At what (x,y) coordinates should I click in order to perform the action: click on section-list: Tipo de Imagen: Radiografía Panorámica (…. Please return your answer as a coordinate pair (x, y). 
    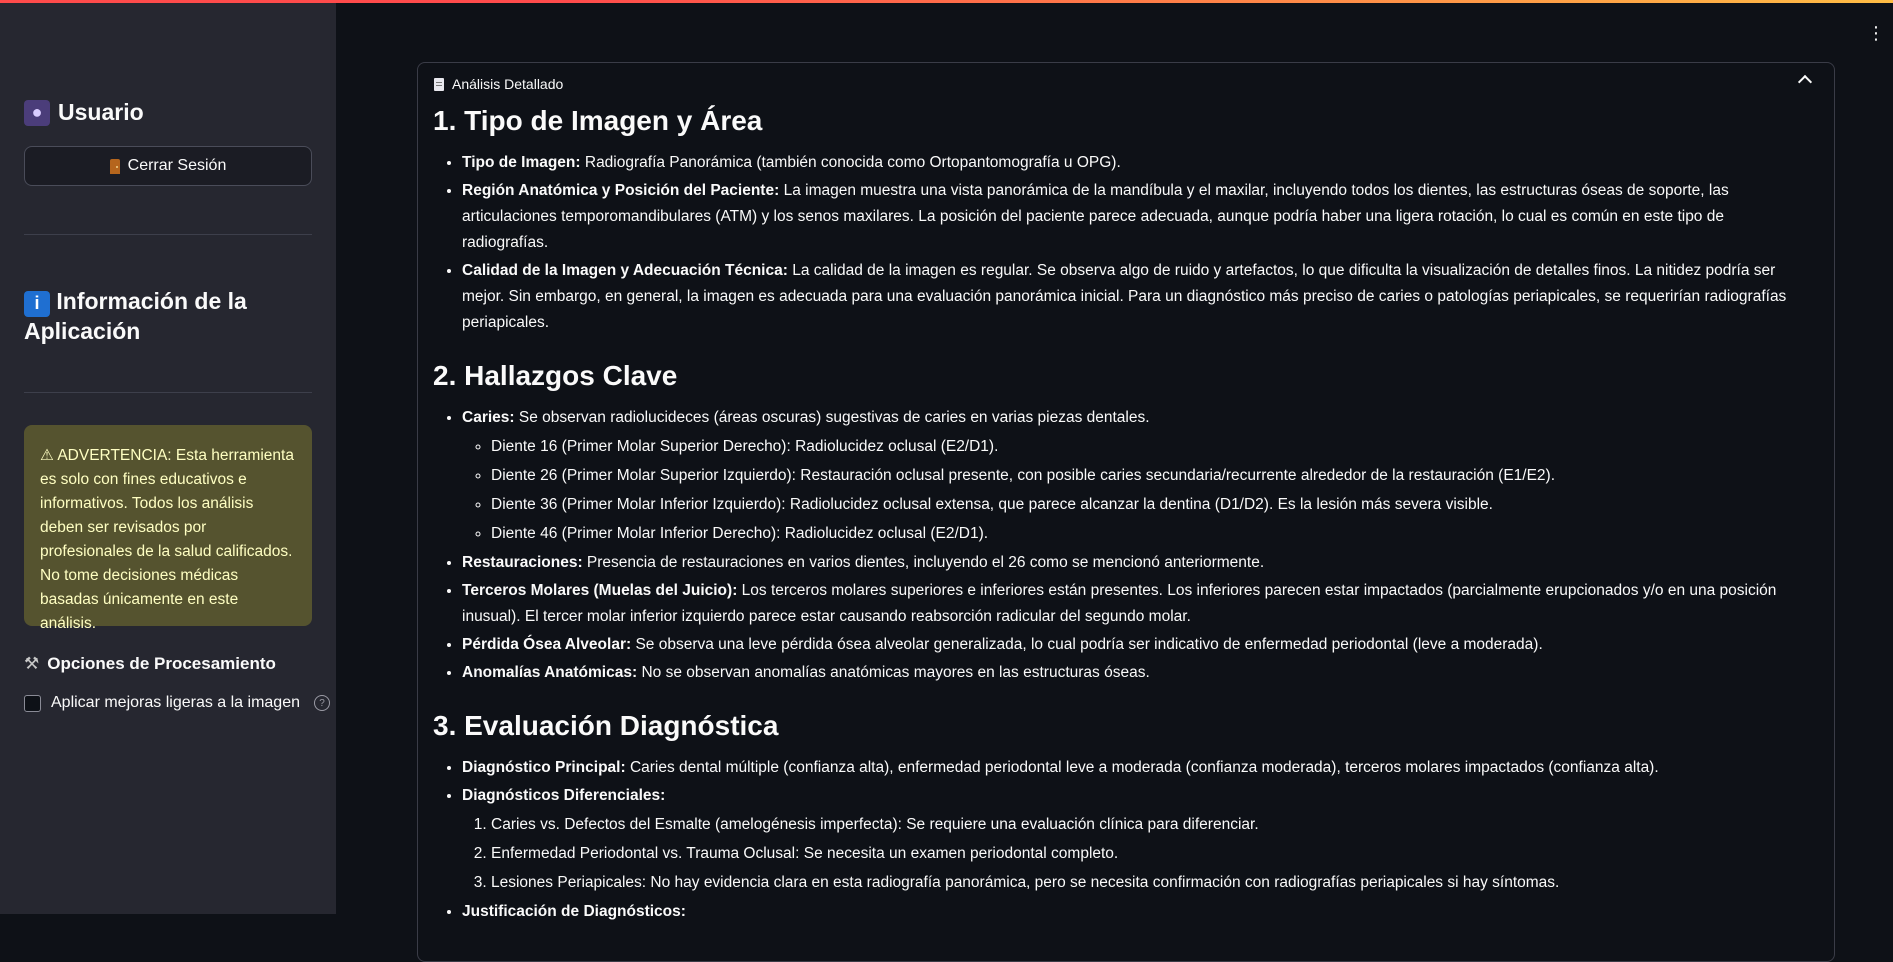
    Looking at the image, I should click on (1123, 243).